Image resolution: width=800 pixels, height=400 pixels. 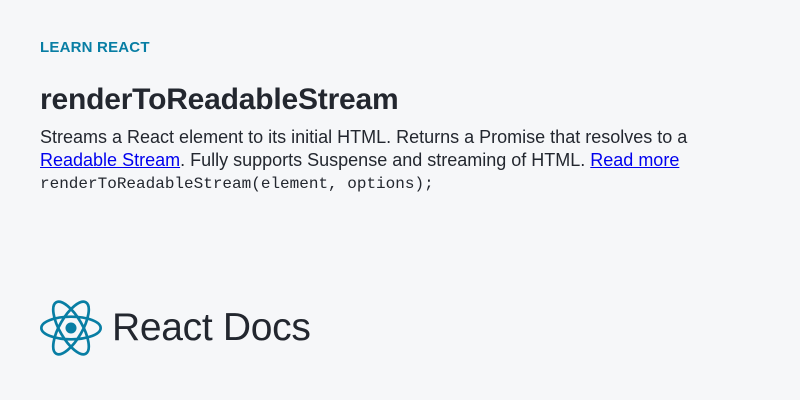 I want to click on brand-footer: React Docs, so click(x=175, y=328).